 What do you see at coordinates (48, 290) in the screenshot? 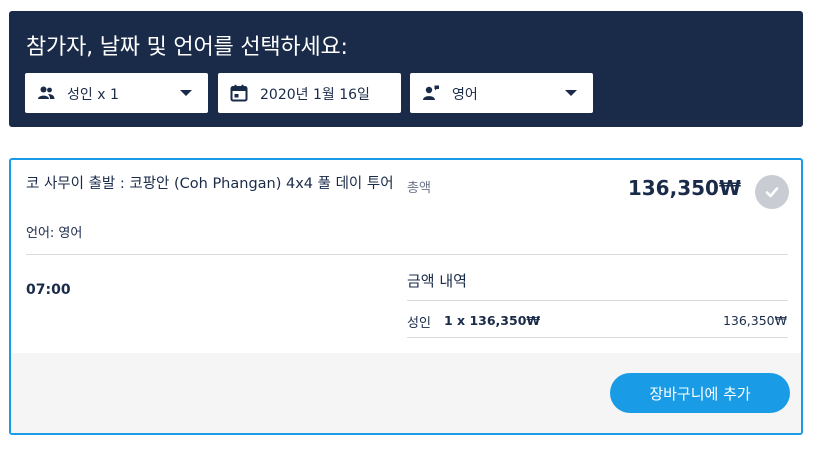
I see `start-time: 07:00` at bounding box center [48, 290].